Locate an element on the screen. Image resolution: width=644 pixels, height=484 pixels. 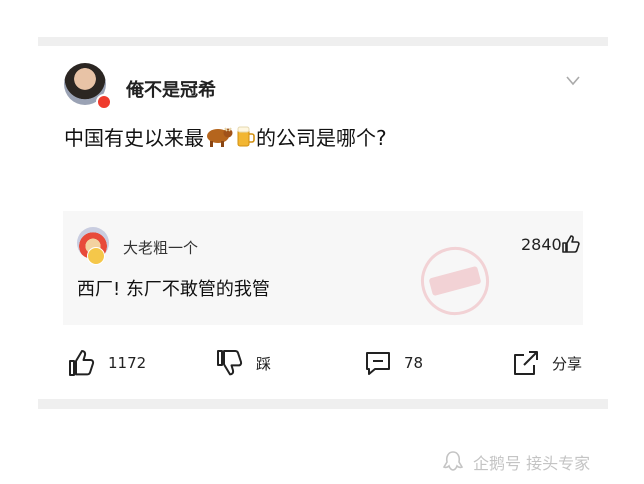
share-button: 分享 is located at coordinates (547, 363).